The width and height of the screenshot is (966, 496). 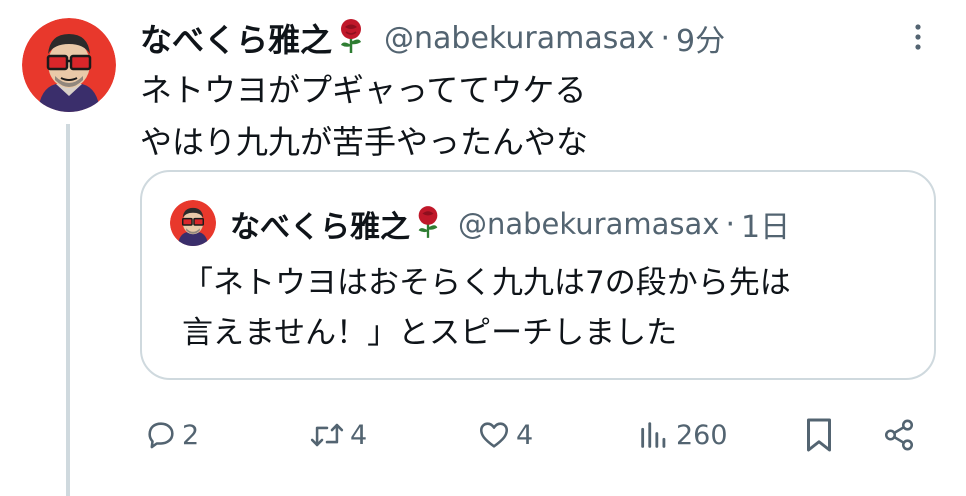 I want to click on reply-icon, so click(x=161, y=435).